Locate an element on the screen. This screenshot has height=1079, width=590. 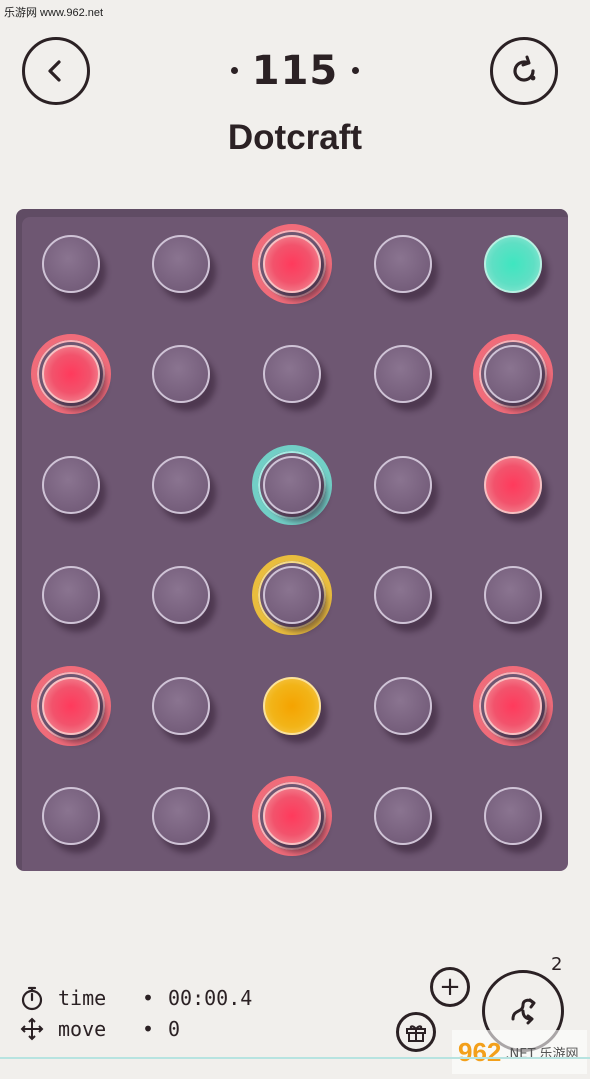
gift-button is located at coordinates (416, 1032).